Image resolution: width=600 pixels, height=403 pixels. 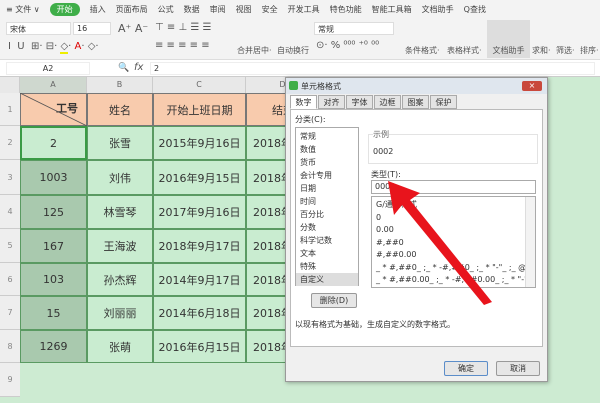 What do you see at coordinates (327, 279) in the screenshot?
I see `category-item: 自定义` at bounding box center [327, 279].